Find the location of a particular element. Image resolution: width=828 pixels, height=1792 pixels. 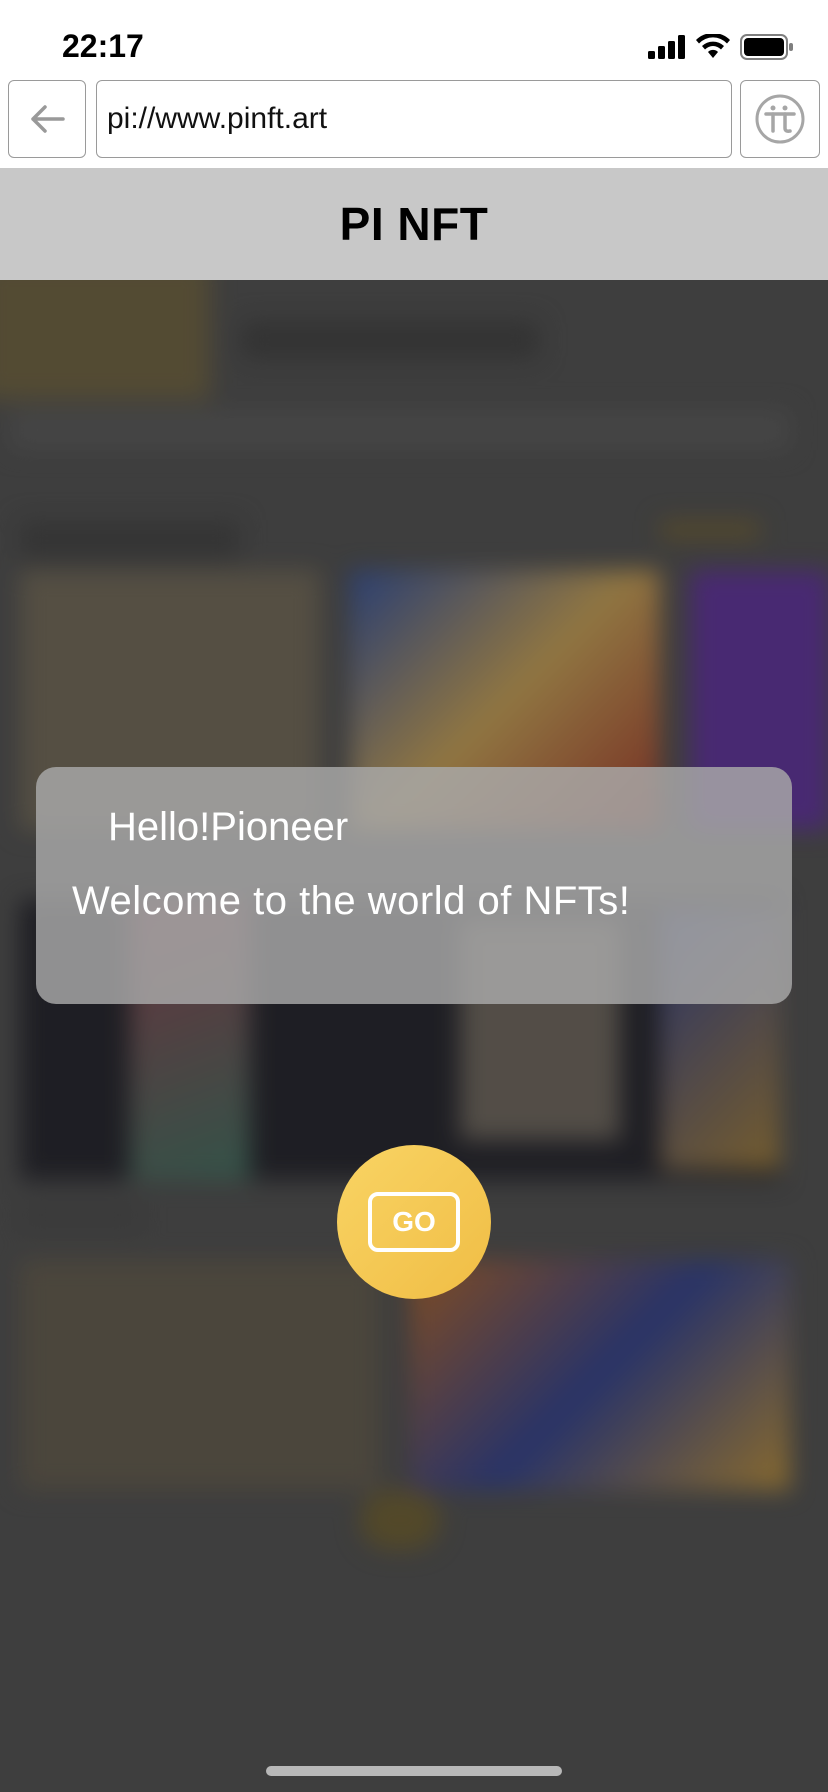

go-label: GO is located at coordinates (414, 1221).